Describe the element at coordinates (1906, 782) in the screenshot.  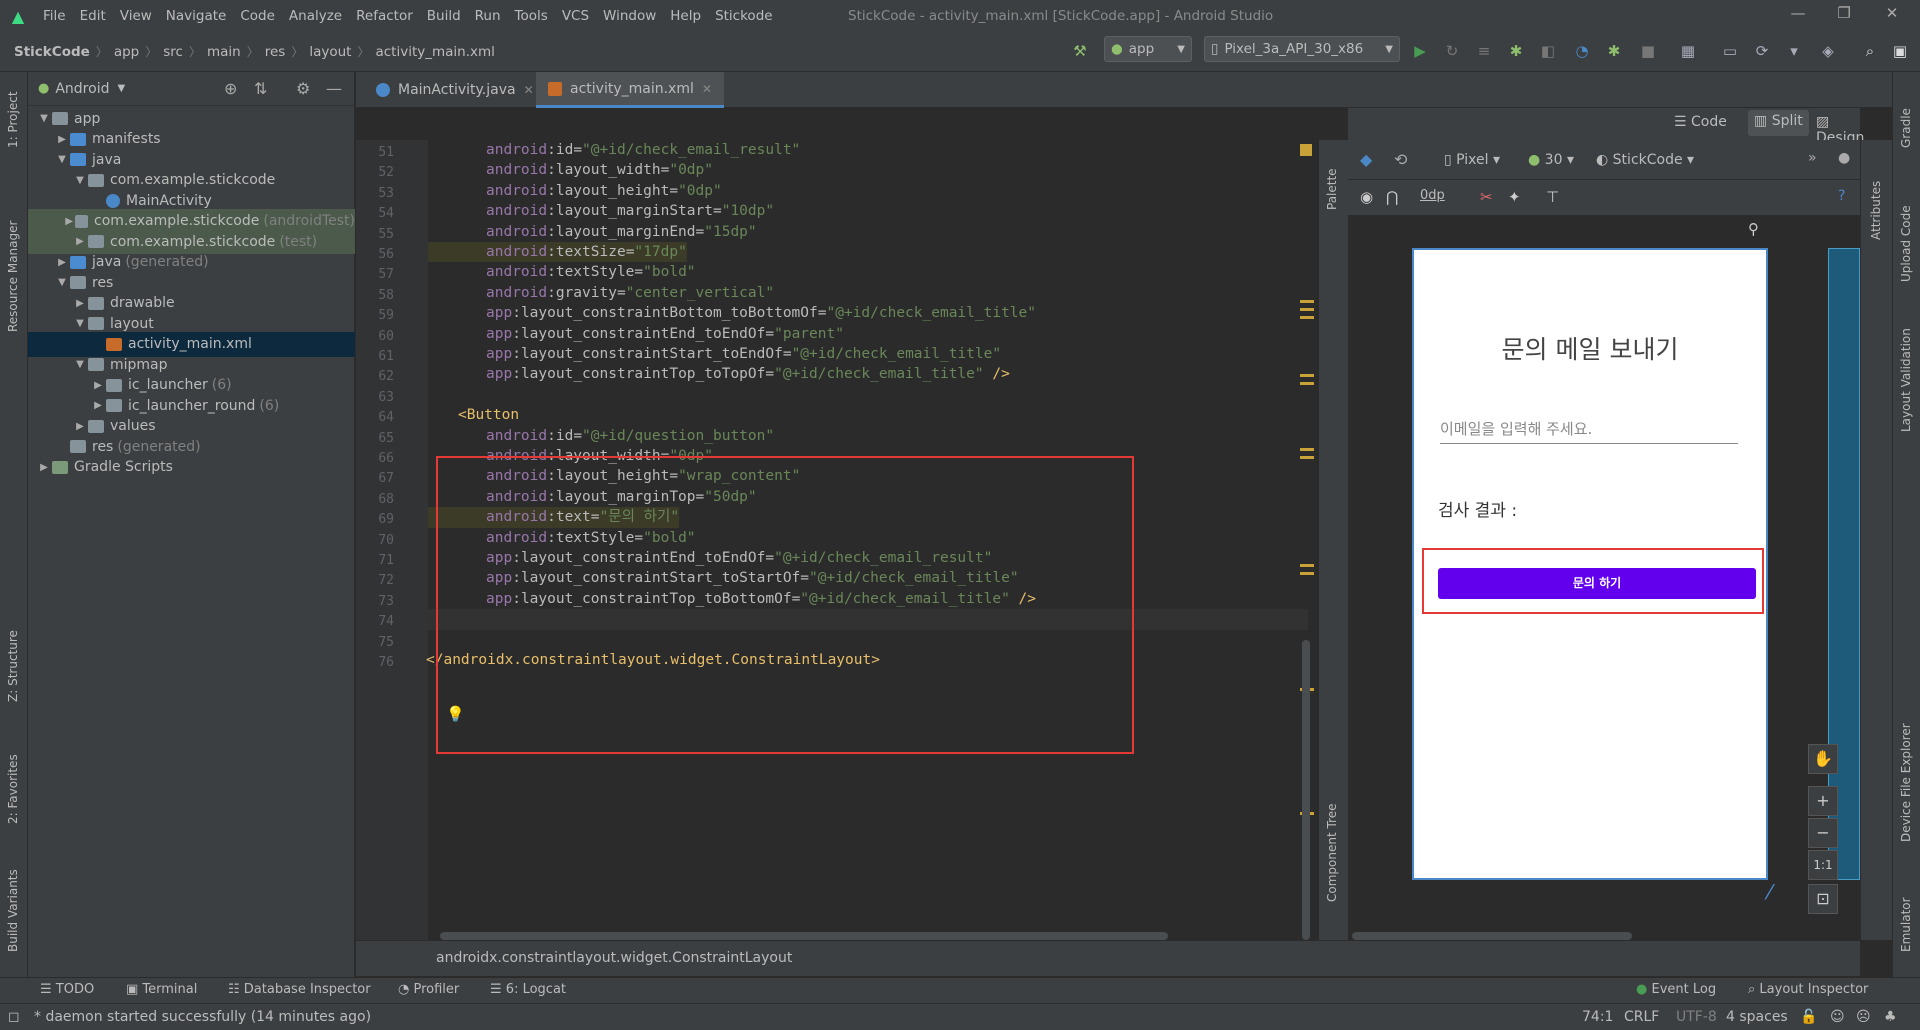
I see `device-file-explorer-tool-button: Device File Explorer` at that location.